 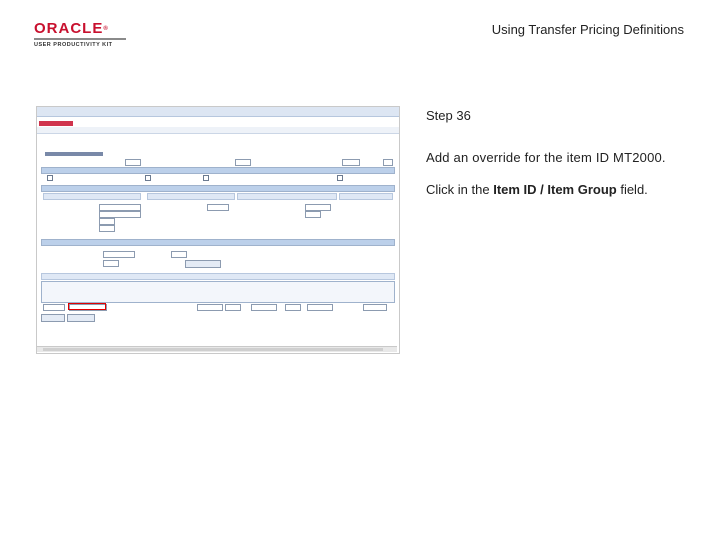 I want to click on screenshot-select-lines-button, so click(x=203, y=264).